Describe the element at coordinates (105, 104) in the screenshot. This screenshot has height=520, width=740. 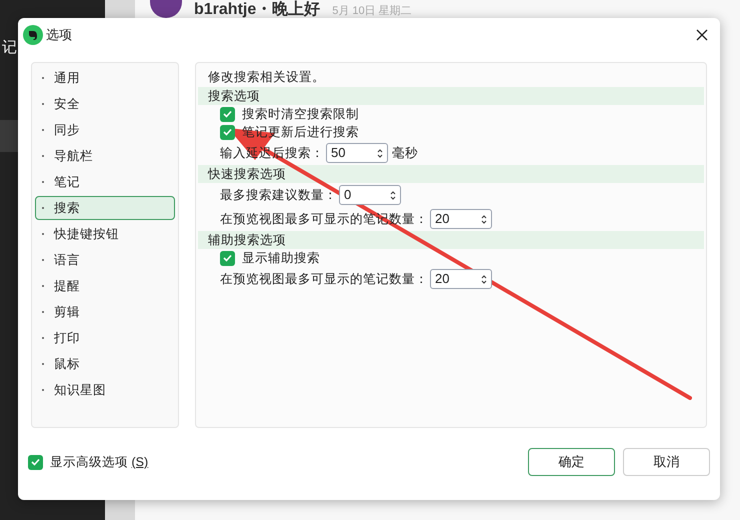
I see `category-item: 安全` at that location.